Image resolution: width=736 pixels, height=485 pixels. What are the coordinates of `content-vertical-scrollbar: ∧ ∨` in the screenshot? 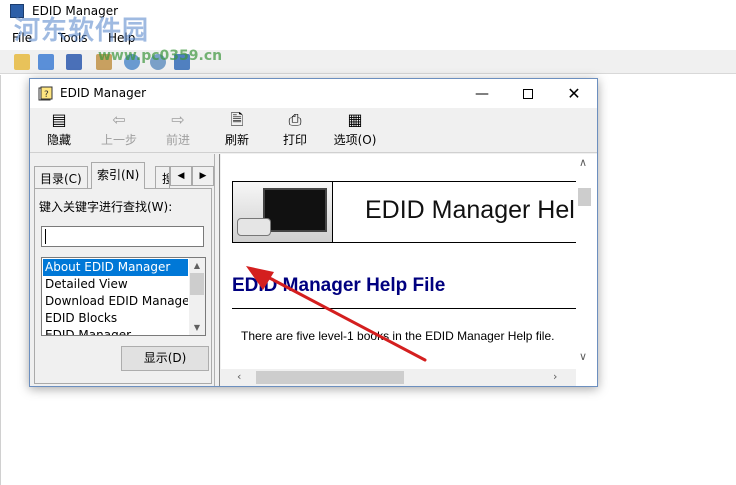 It's located at (584, 261).